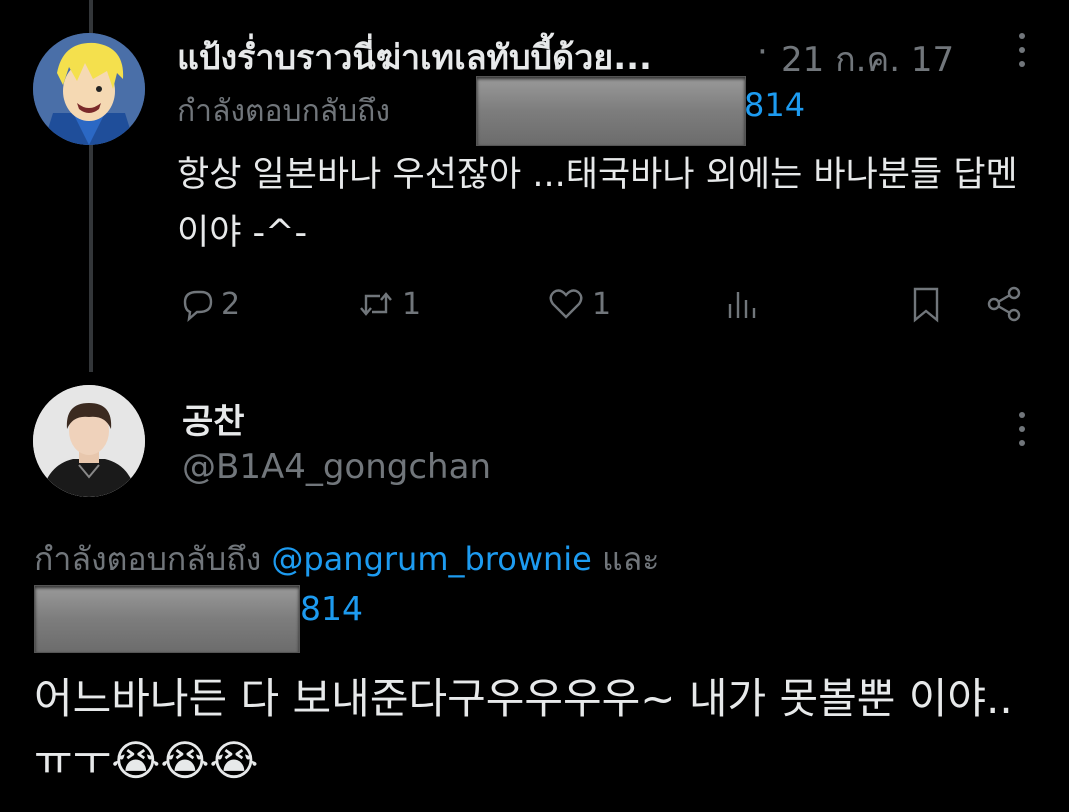  I want to click on tweet-text: 어느바나든 다 보내준다구우우우우~ 내가 못볼뿐 이야..ㅠㅜ😭😭😭, so click(523, 729).